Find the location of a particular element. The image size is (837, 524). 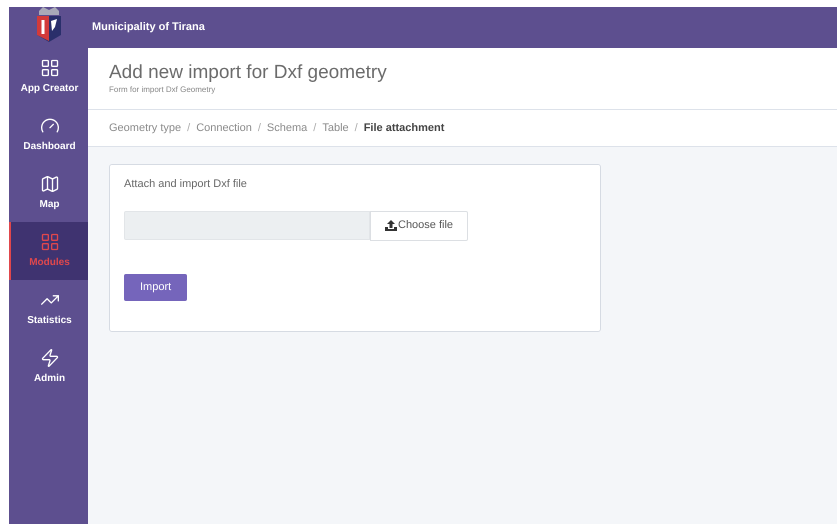

sidebar-item: Dashboard is located at coordinates (48, 135).